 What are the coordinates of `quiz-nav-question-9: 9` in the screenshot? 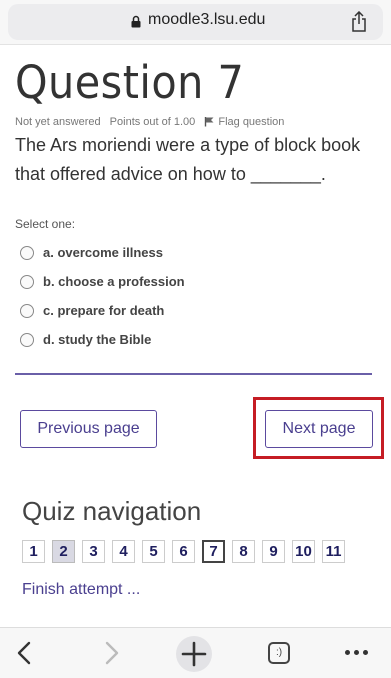 It's located at (273, 551).